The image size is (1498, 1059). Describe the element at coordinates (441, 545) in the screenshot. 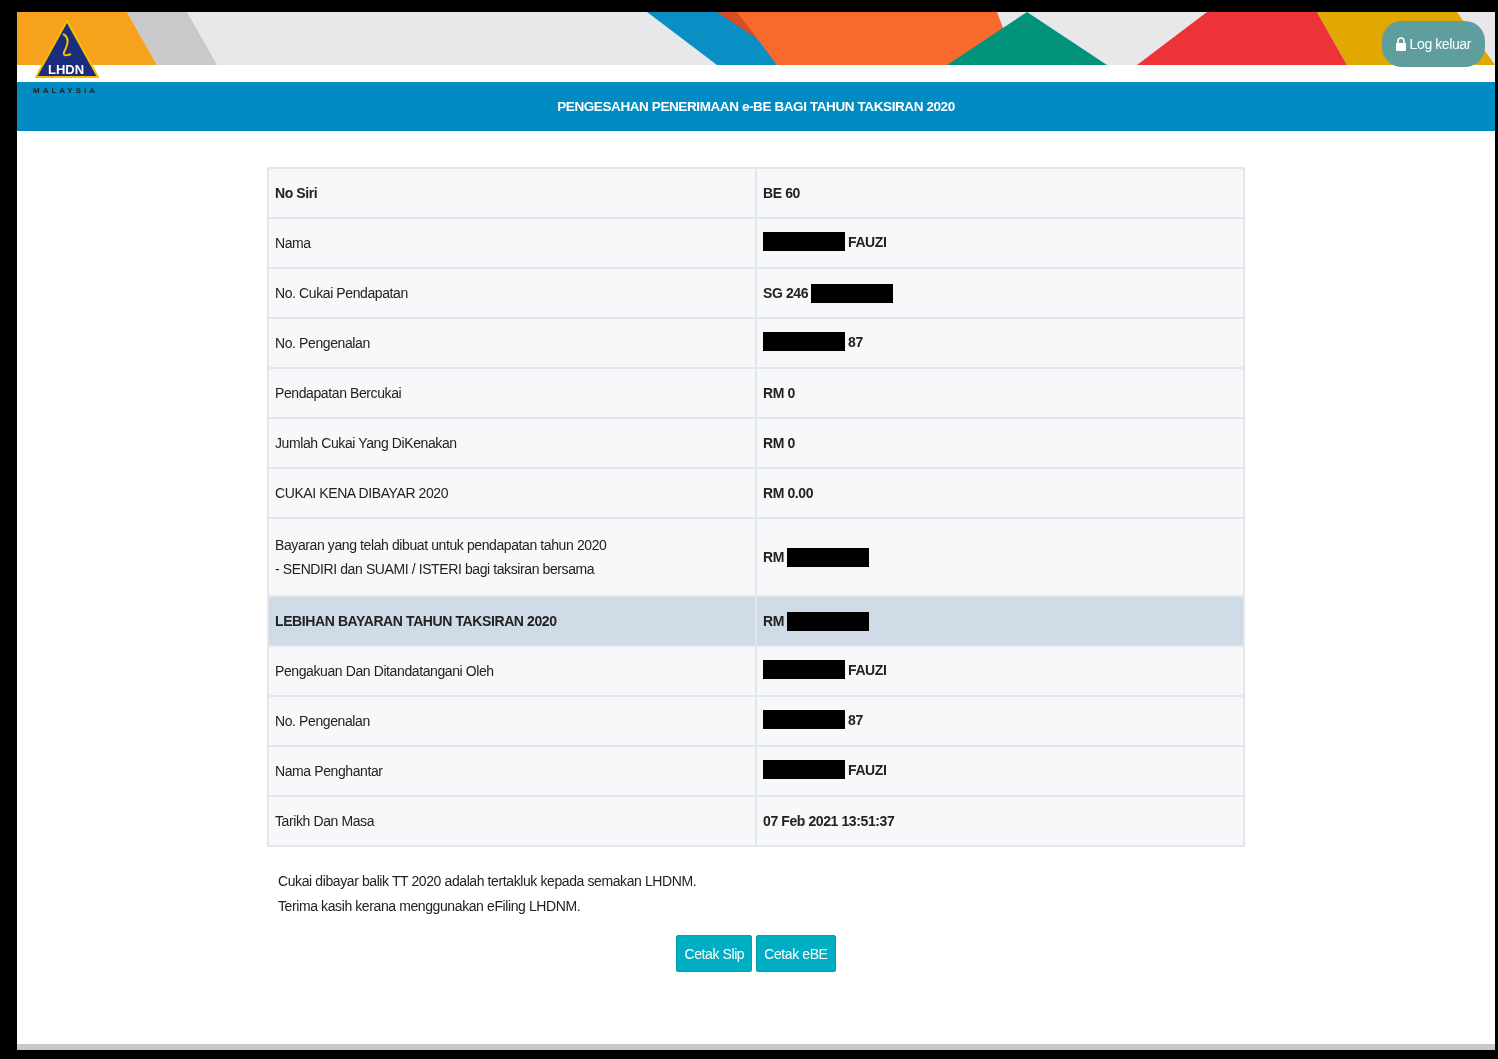

I see `row-label: Bayaran yang telah dibuat untuk pendapatan tahun 2020` at that location.